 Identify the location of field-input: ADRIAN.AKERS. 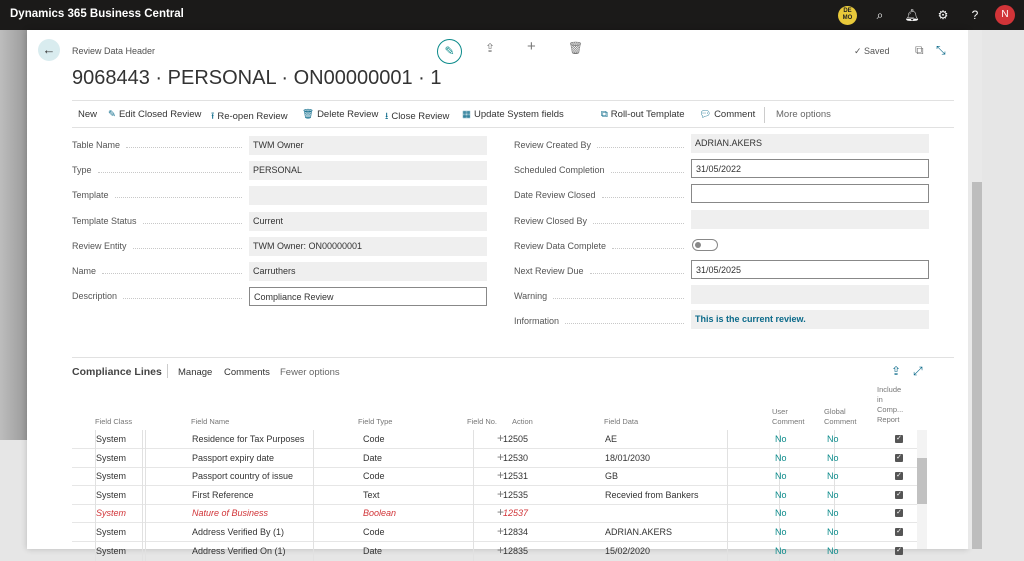
(810, 143).